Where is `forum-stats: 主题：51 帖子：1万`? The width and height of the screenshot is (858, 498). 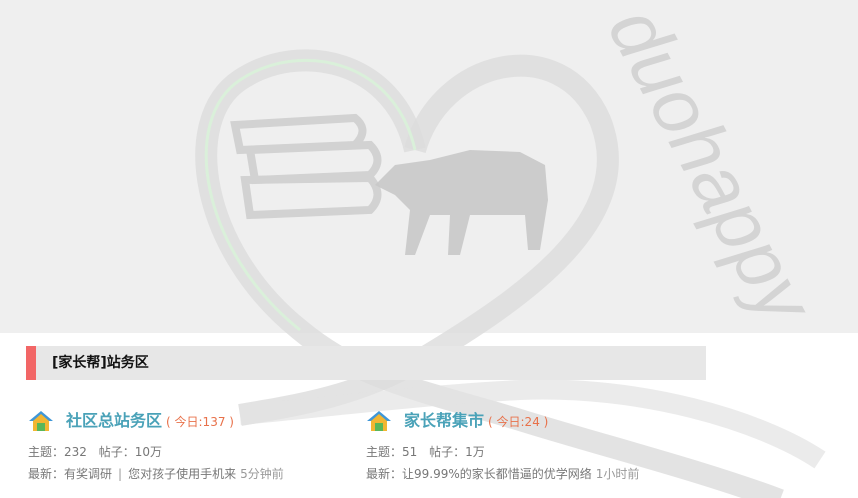
forum-stats: 主题：51 帖子：1万 is located at coordinates (425, 452).